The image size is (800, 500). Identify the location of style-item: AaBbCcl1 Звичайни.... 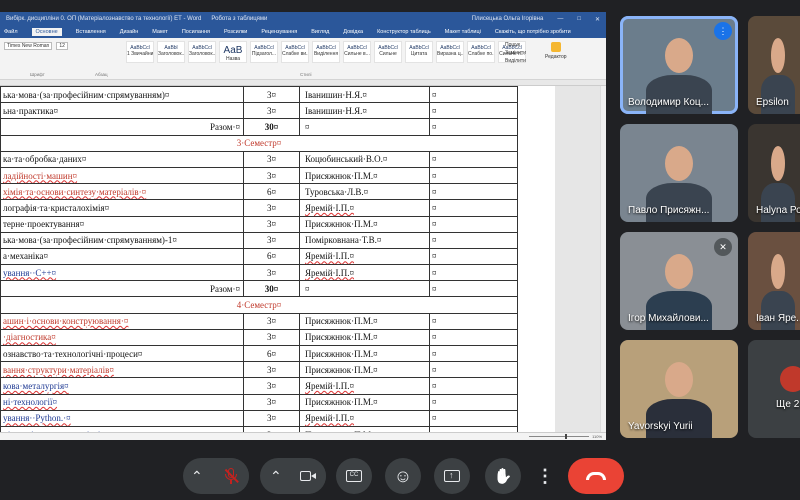
(140, 52).